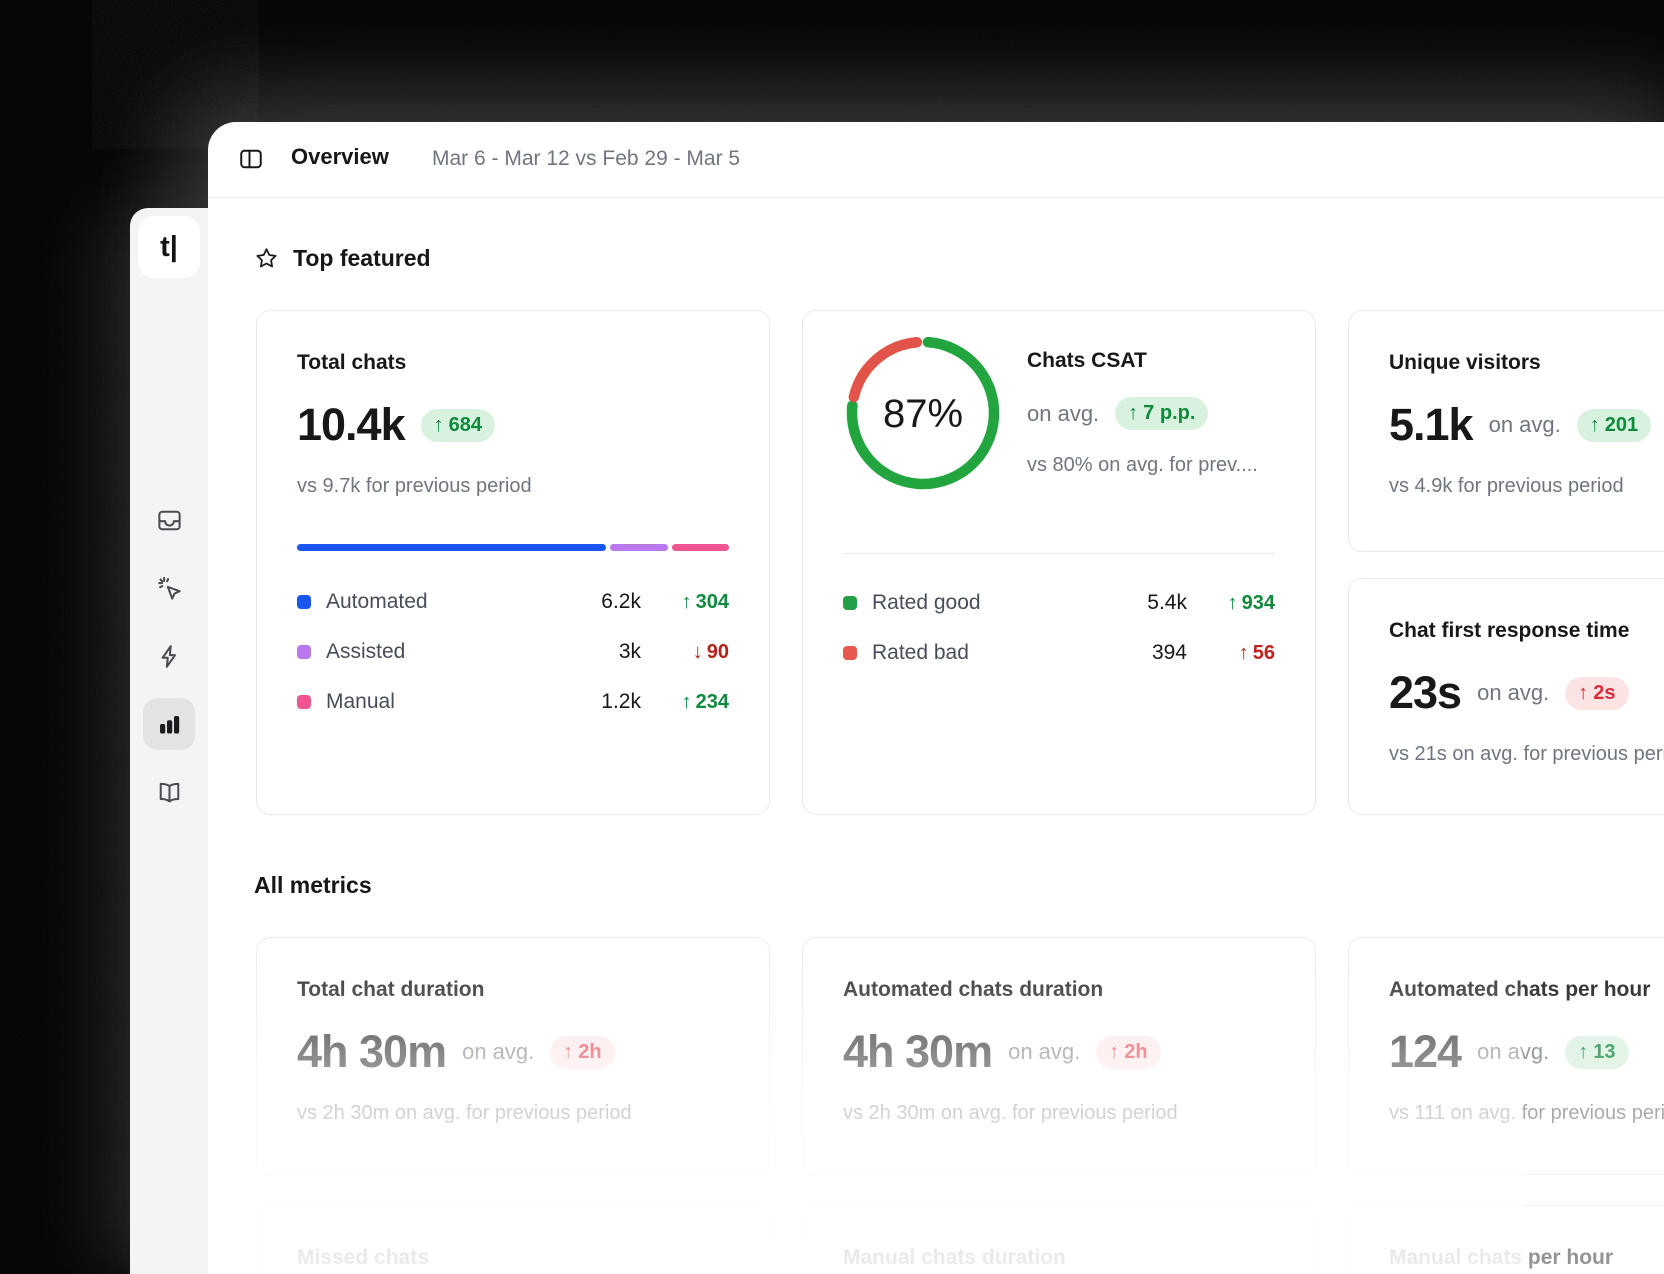 Image resolution: width=1664 pixels, height=1274 pixels. I want to click on legend-row-assisted: Assisted 3k ↓ 90, so click(513, 652).